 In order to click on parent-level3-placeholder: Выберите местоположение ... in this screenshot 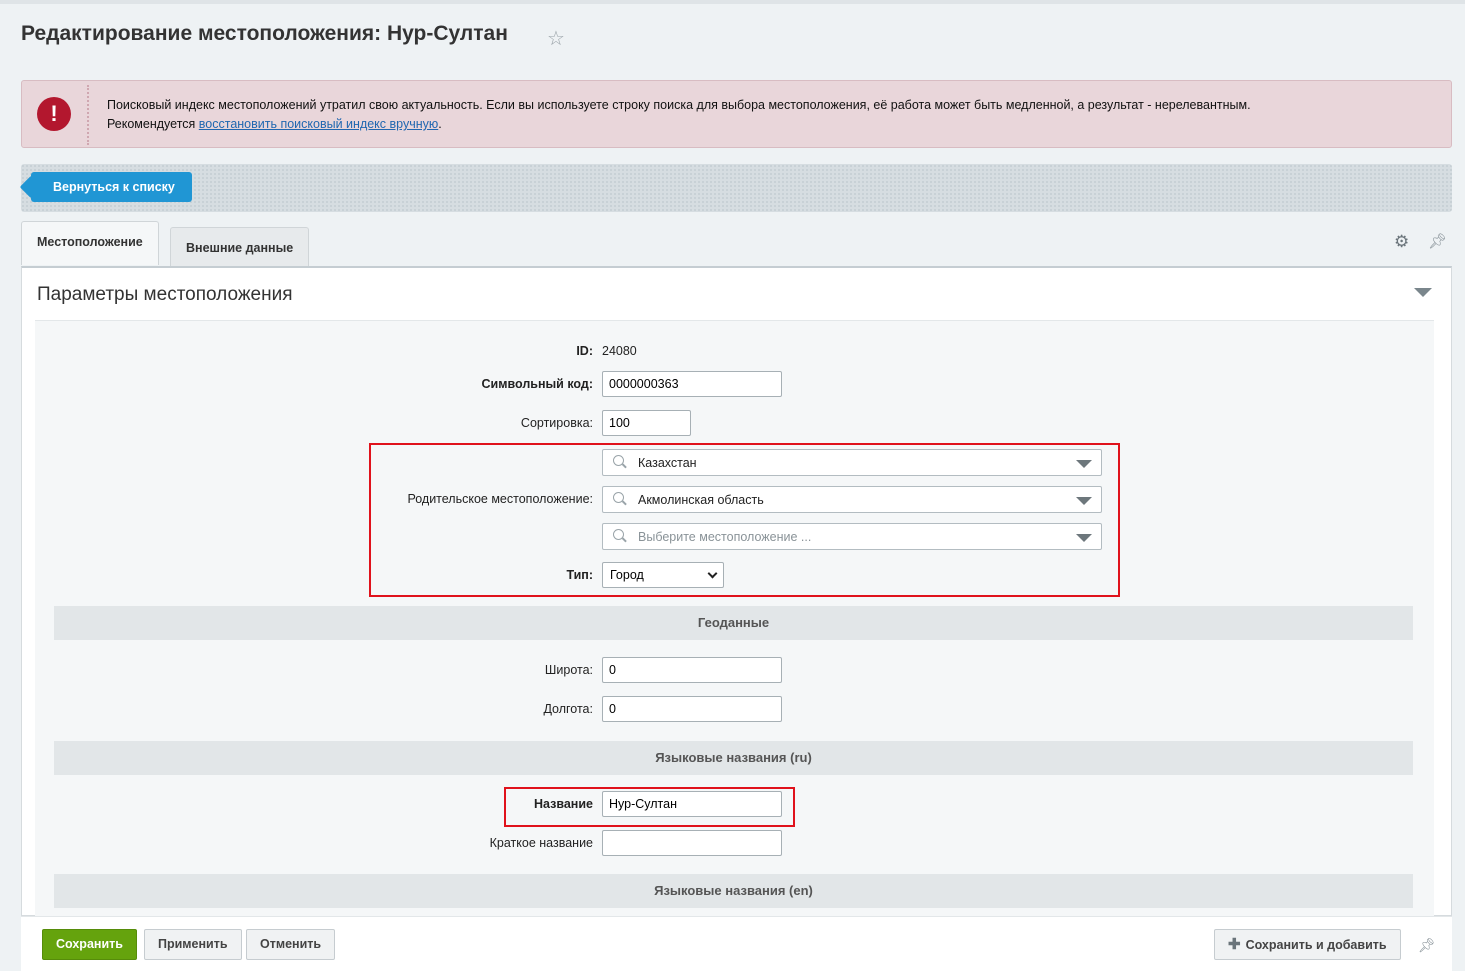, I will do `click(725, 537)`.